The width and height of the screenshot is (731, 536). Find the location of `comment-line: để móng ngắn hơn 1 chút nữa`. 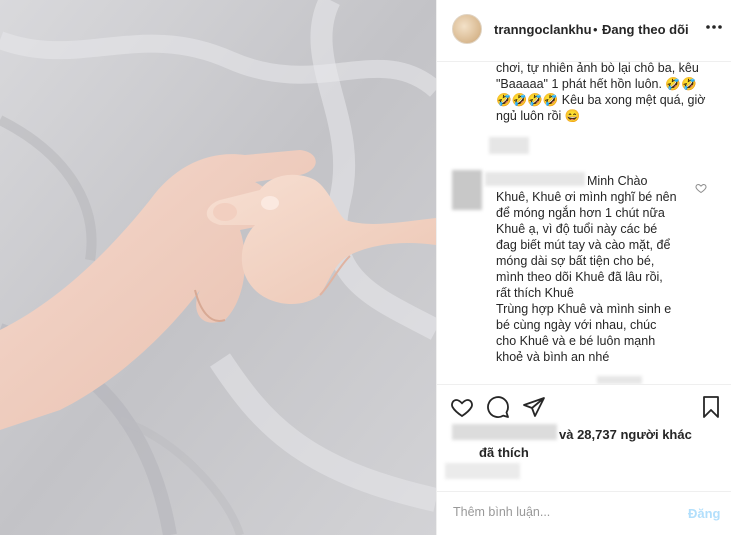

comment-line: để móng ngắn hơn 1 chút nữa is located at coordinates (580, 213).